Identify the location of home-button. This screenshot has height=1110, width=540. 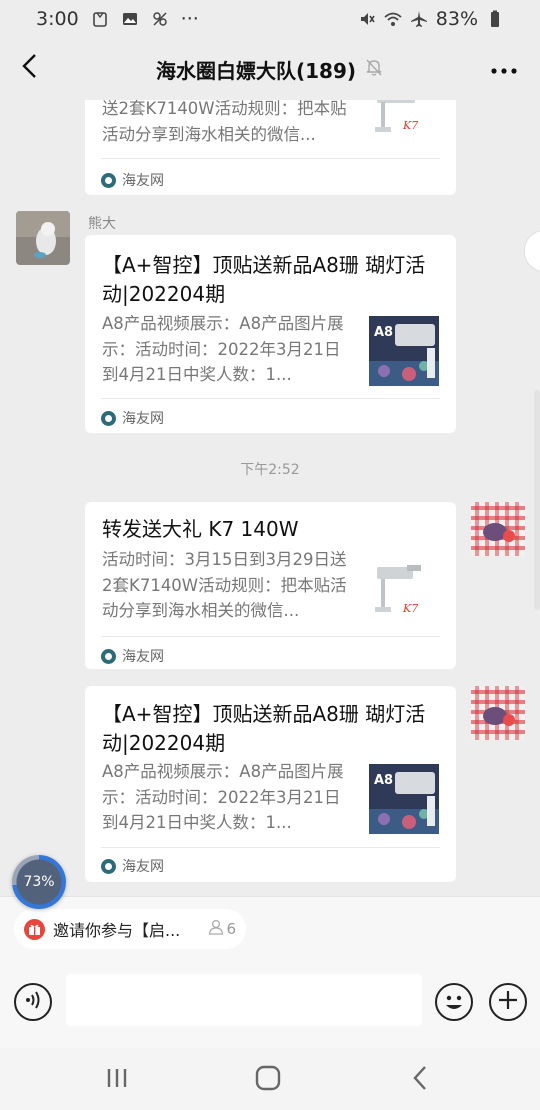
(268, 1080).